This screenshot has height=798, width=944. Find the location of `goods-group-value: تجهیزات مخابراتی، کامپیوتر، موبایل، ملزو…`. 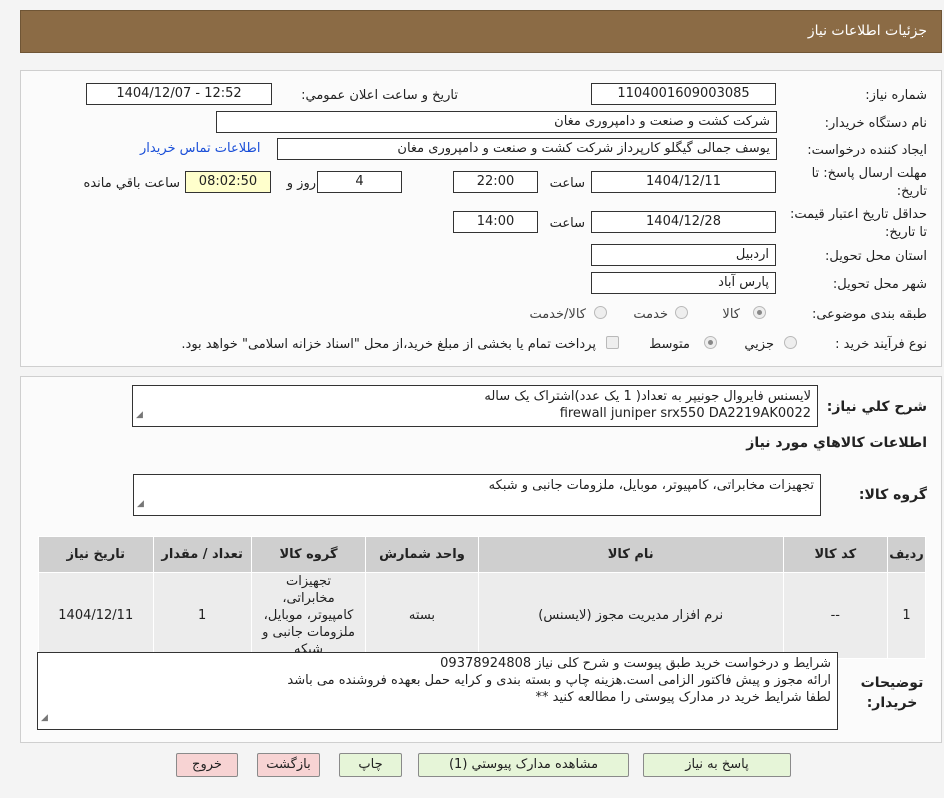

goods-group-value: تجهیزات مخابراتی، کامپیوتر، موبایل، ملزو… is located at coordinates (651, 485).